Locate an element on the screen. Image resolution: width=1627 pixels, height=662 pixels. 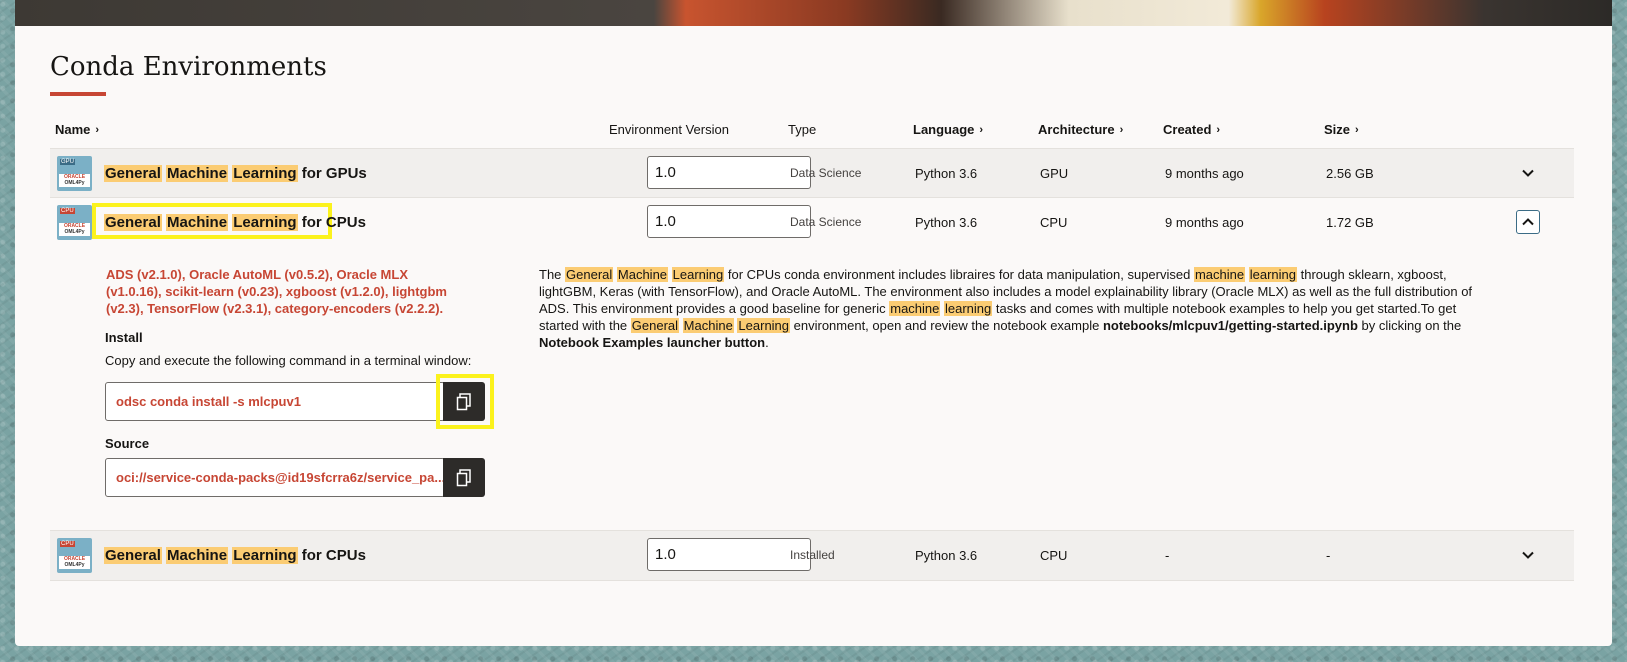
column-header-type-label: Type is located at coordinates (802, 129).